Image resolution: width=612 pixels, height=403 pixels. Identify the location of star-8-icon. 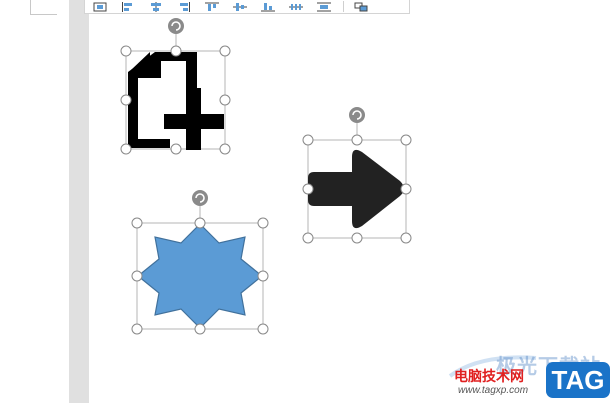
(200, 276).